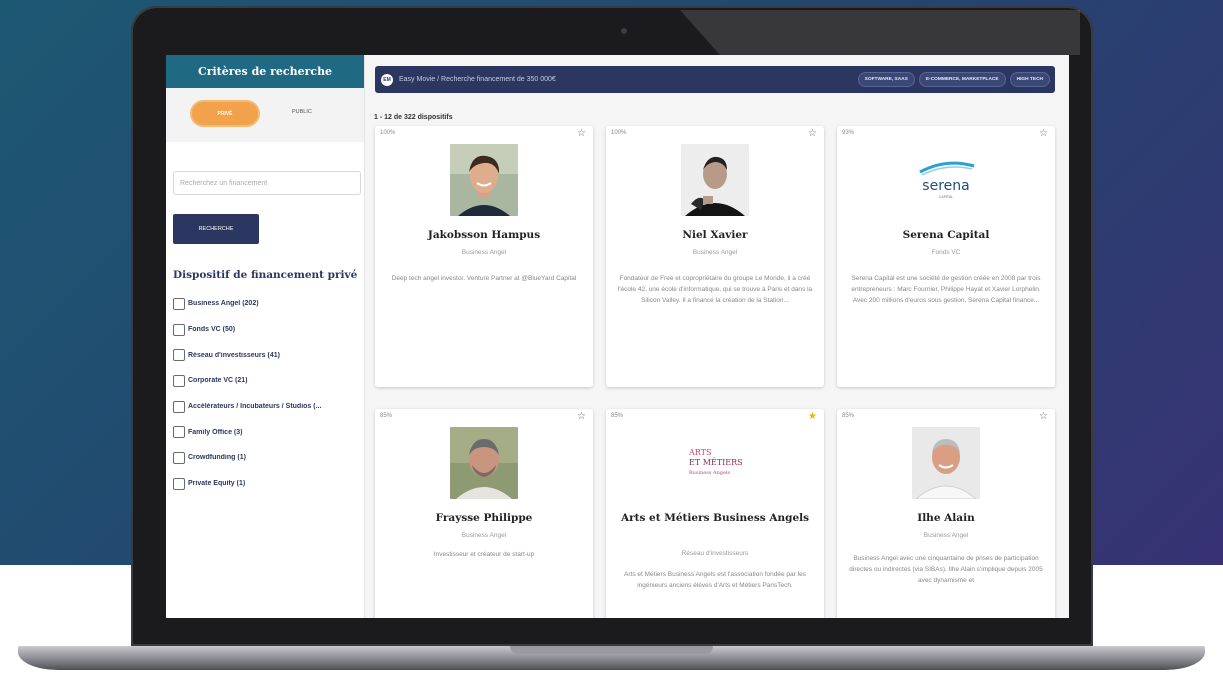  What do you see at coordinates (217, 484) in the screenshot?
I see `filter-label: Private Equity (1)` at bounding box center [217, 484].